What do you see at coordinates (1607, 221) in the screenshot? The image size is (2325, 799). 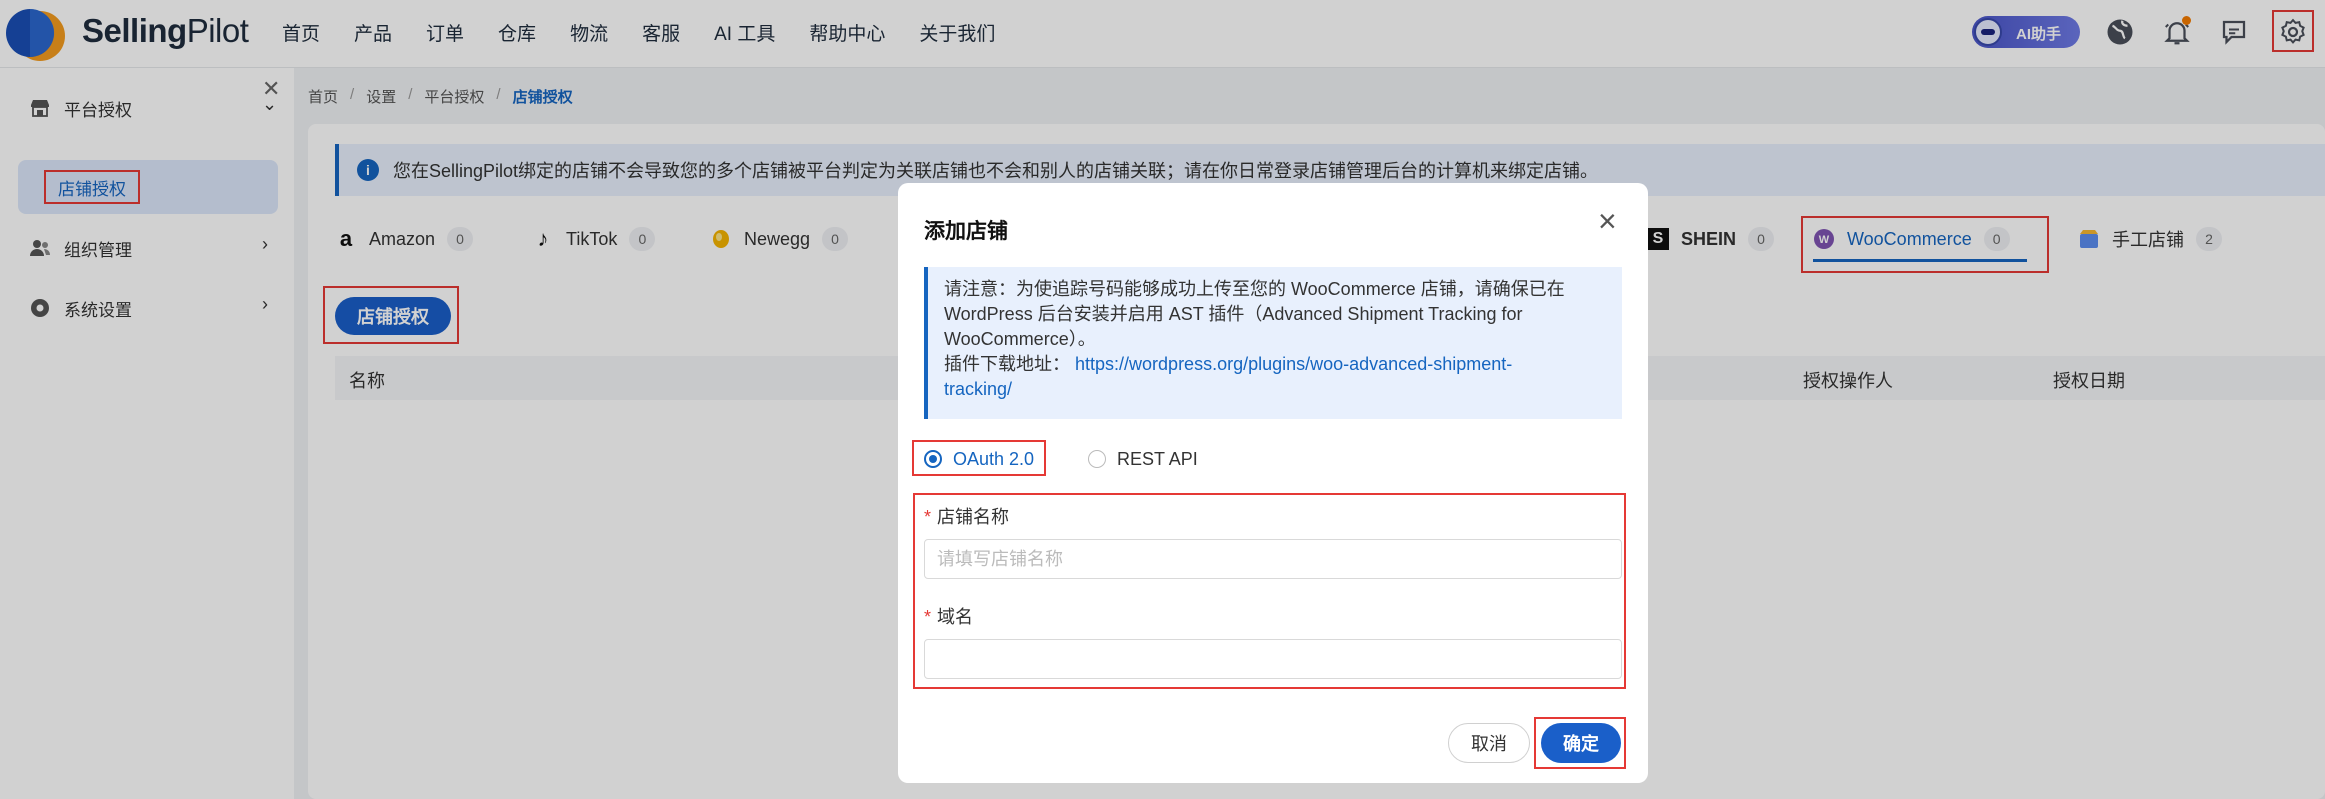 I see `close-icon: ×` at bounding box center [1607, 221].